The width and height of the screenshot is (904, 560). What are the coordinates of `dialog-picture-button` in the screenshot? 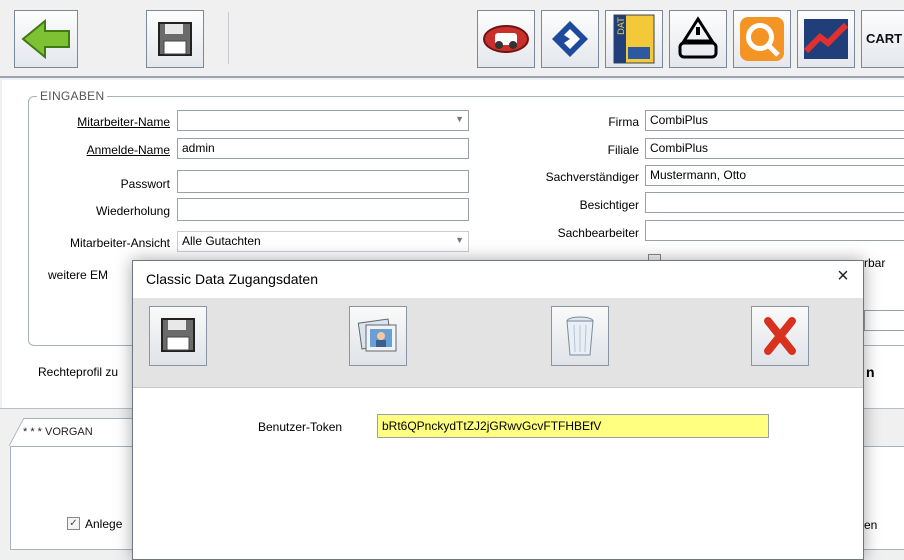 It's located at (378, 336).